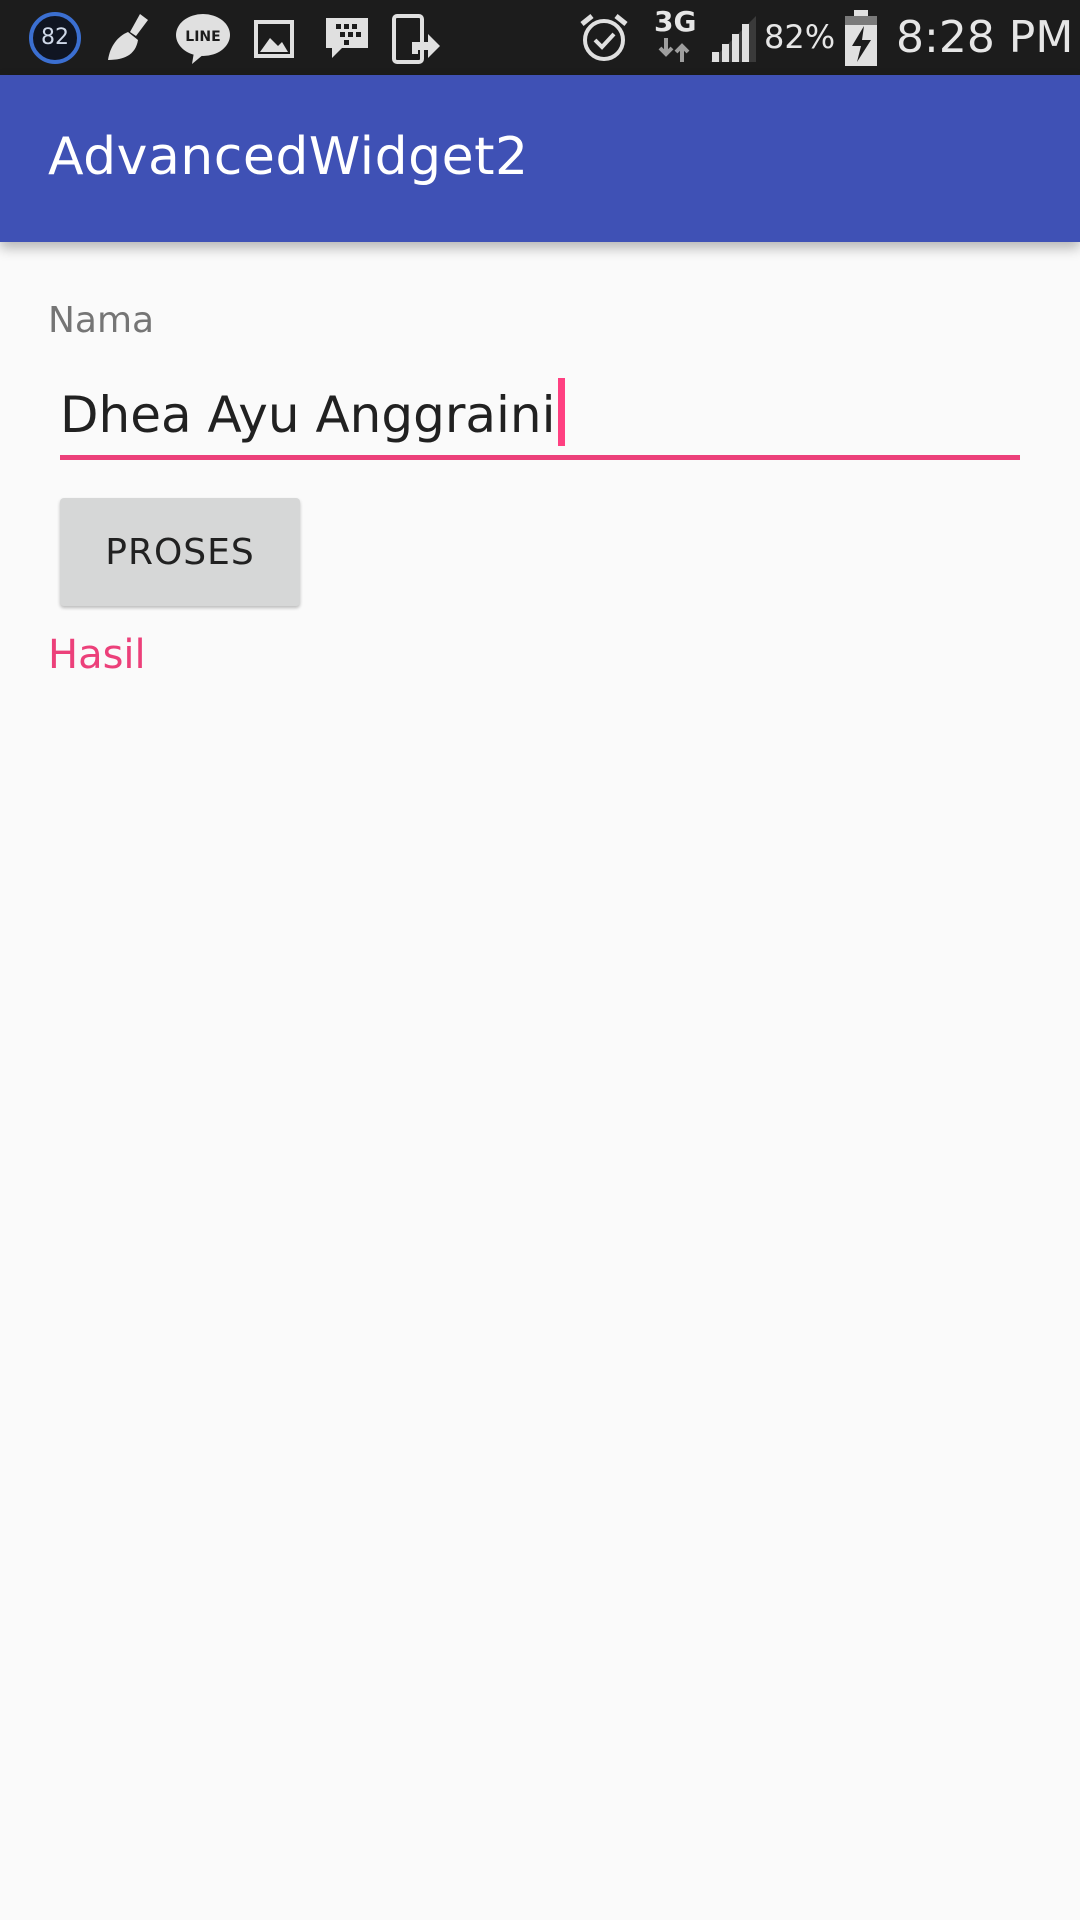 The height and width of the screenshot is (1920, 1080). What do you see at coordinates (274, 38) in the screenshot?
I see `gallery-icon` at bounding box center [274, 38].